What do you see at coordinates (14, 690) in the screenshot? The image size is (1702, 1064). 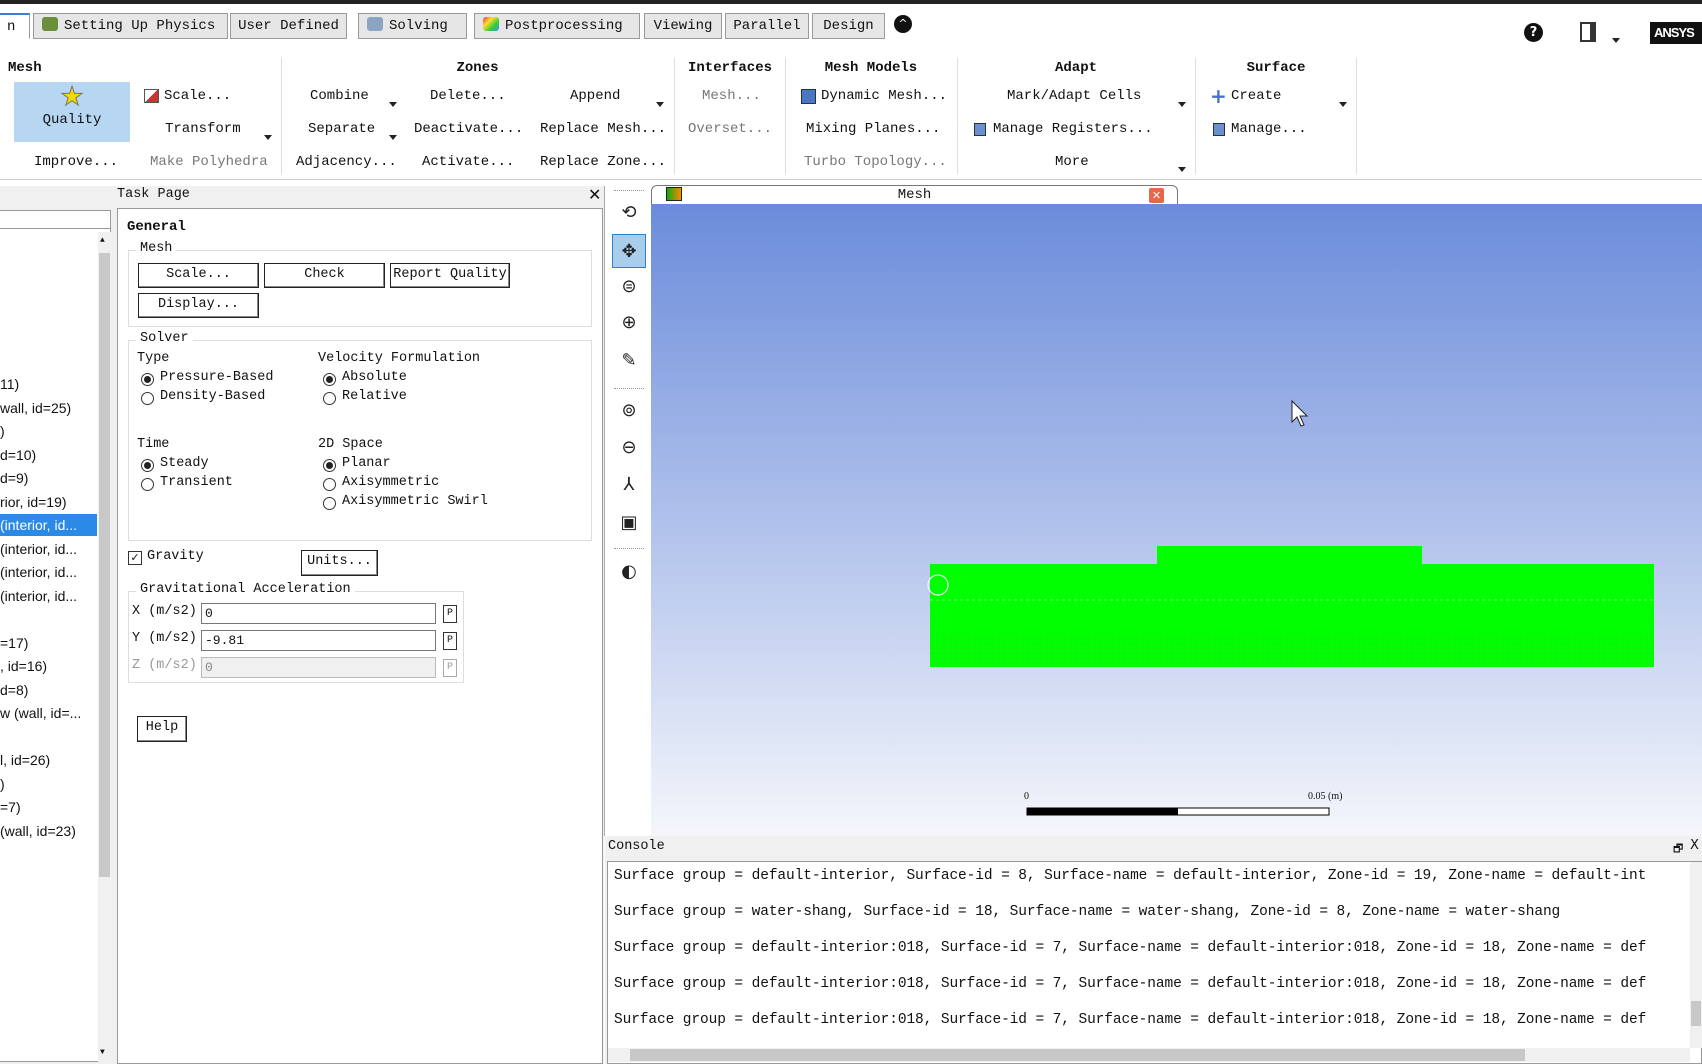 I see `tree-item: d=8)` at bounding box center [14, 690].